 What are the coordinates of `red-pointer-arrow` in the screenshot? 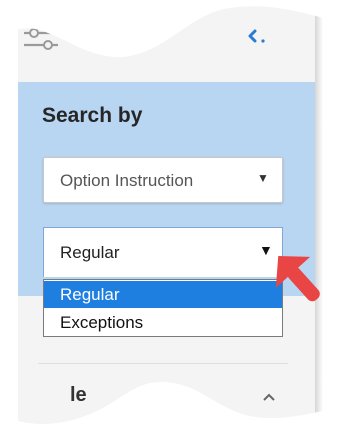 It's located at (299, 279).